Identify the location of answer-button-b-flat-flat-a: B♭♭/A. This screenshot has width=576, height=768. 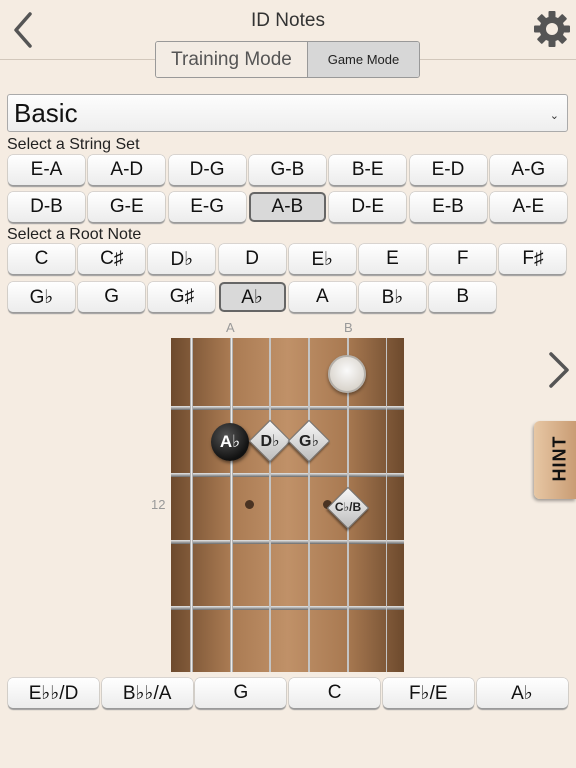
(147, 693).